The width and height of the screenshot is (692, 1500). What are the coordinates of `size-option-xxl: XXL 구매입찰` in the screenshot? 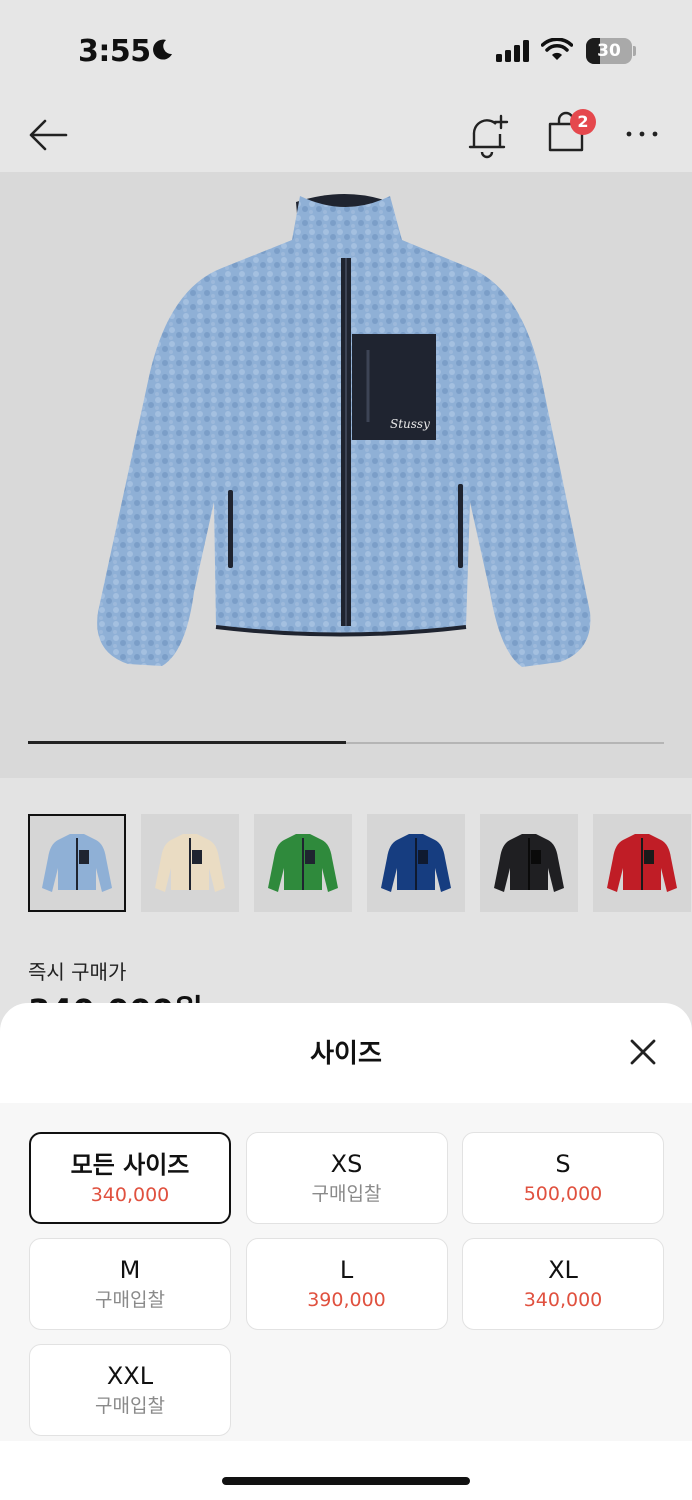 It's located at (130, 1390).